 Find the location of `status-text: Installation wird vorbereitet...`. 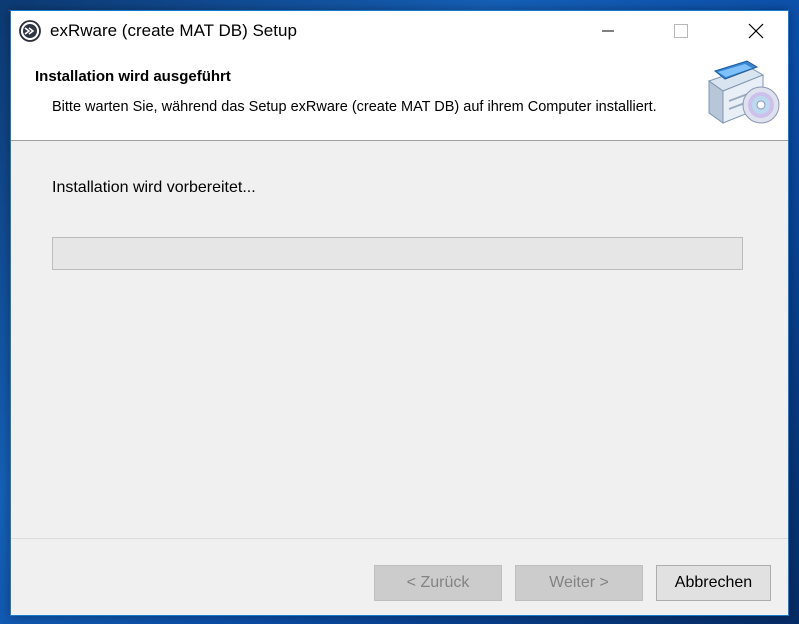

status-text: Installation wird vorbereitet... is located at coordinates (154, 187).